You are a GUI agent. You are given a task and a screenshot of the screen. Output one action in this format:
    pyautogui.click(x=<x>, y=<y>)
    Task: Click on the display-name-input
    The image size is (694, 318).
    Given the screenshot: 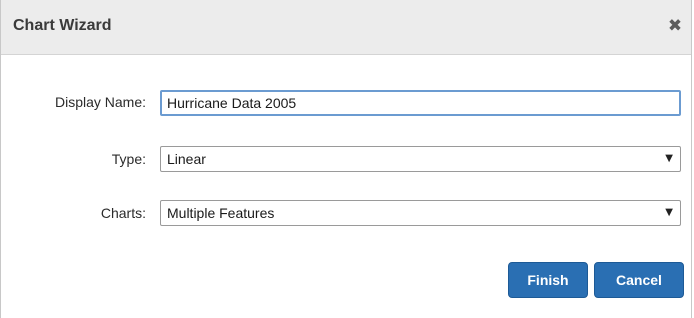 What is the action you would take?
    pyautogui.click(x=420, y=103)
    